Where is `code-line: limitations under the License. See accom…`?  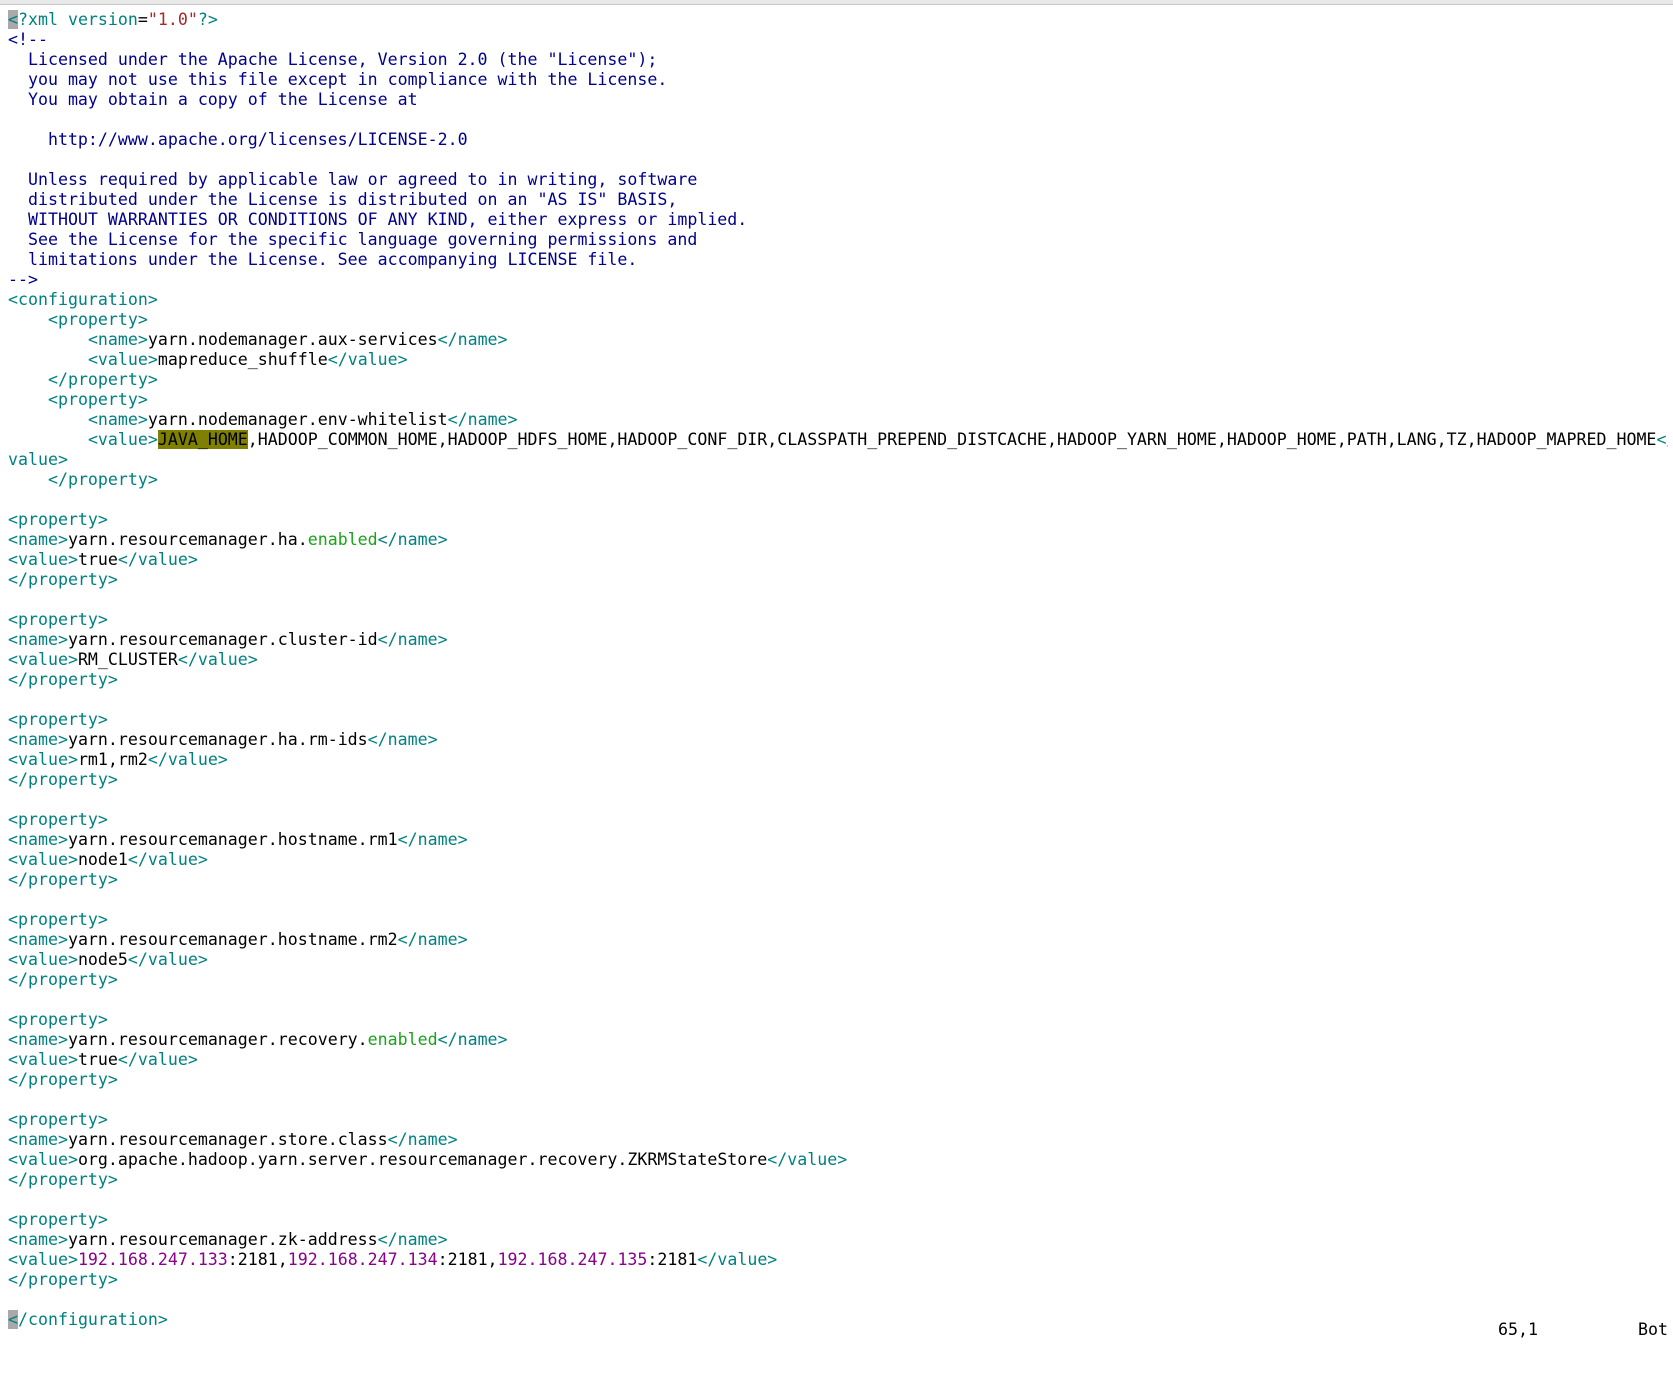
code-line: limitations under the License. See accom… is located at coordinates (838, 260).